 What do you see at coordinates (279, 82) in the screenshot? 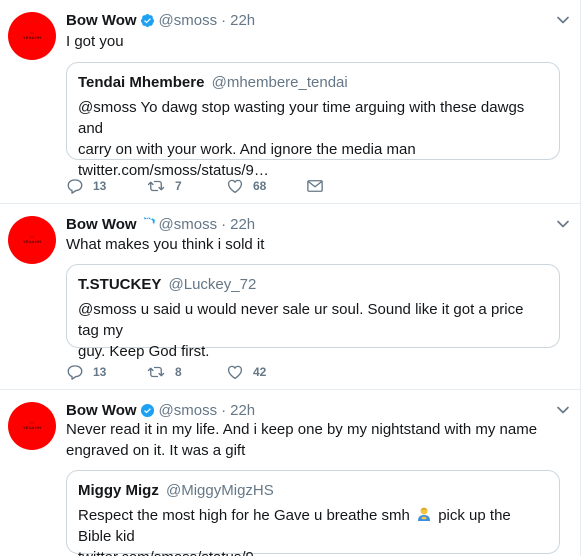
I see `quoted-author-handle: @mhembere_tendai` at bounding box center [279, 82].